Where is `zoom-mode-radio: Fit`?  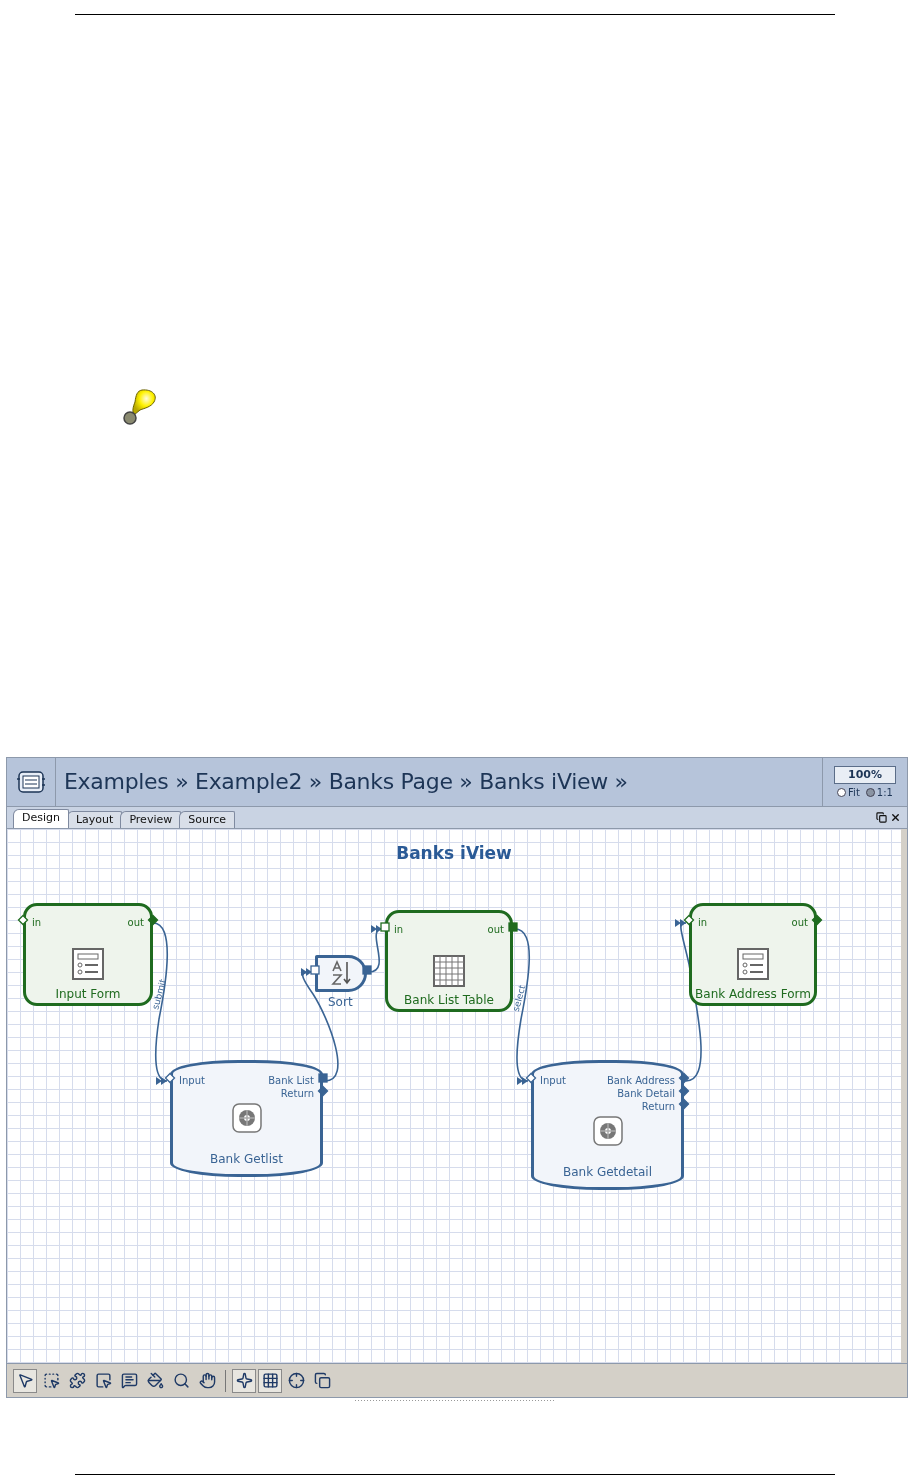
zoom-mode-radio: Fit is located at coordinates (848, 792).